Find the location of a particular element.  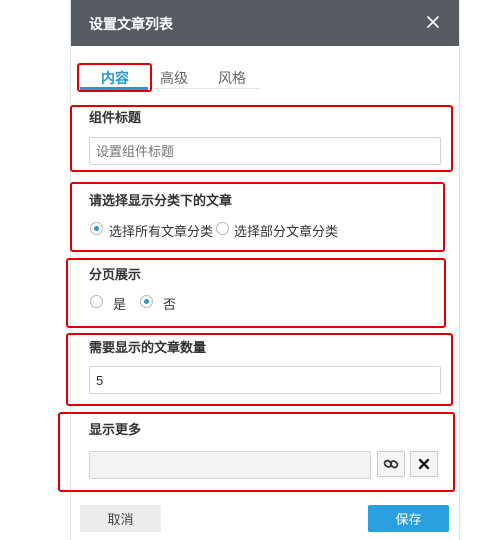

link-icon is located at coordinates (391, 464).